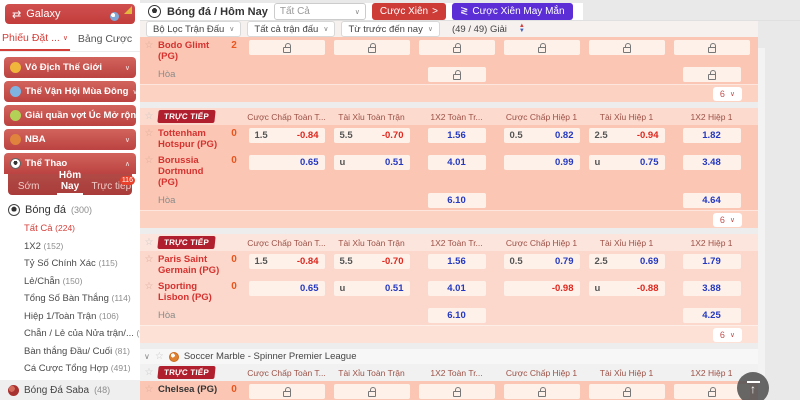 Image resolution: width=800 pixels, height=400 pixels. What do you see at coordinates (28, 188) in the screenshot?
I see `subtab-som: Sớm` at bounding box center [28, 188].